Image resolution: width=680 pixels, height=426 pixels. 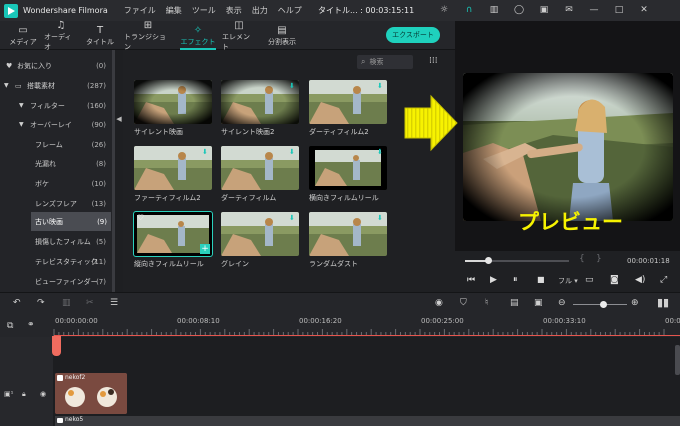 What do you see at coordinates (10, 326) in the screenshot?
I see `add-track-icon: ⧉` at bounding box center [10, 326].